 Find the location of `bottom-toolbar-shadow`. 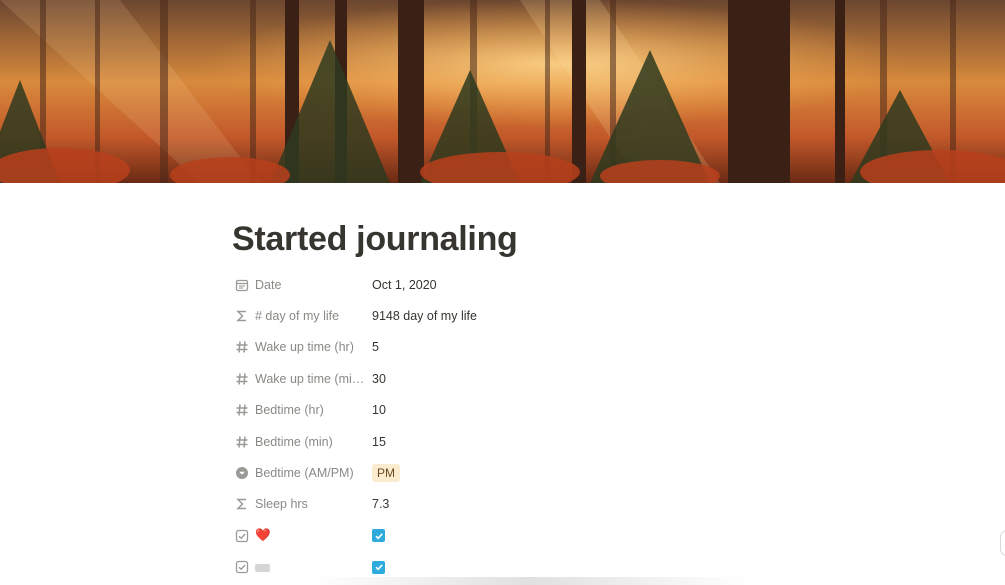

bottom-toolbar-shadow is located at coordinates (530, 581).